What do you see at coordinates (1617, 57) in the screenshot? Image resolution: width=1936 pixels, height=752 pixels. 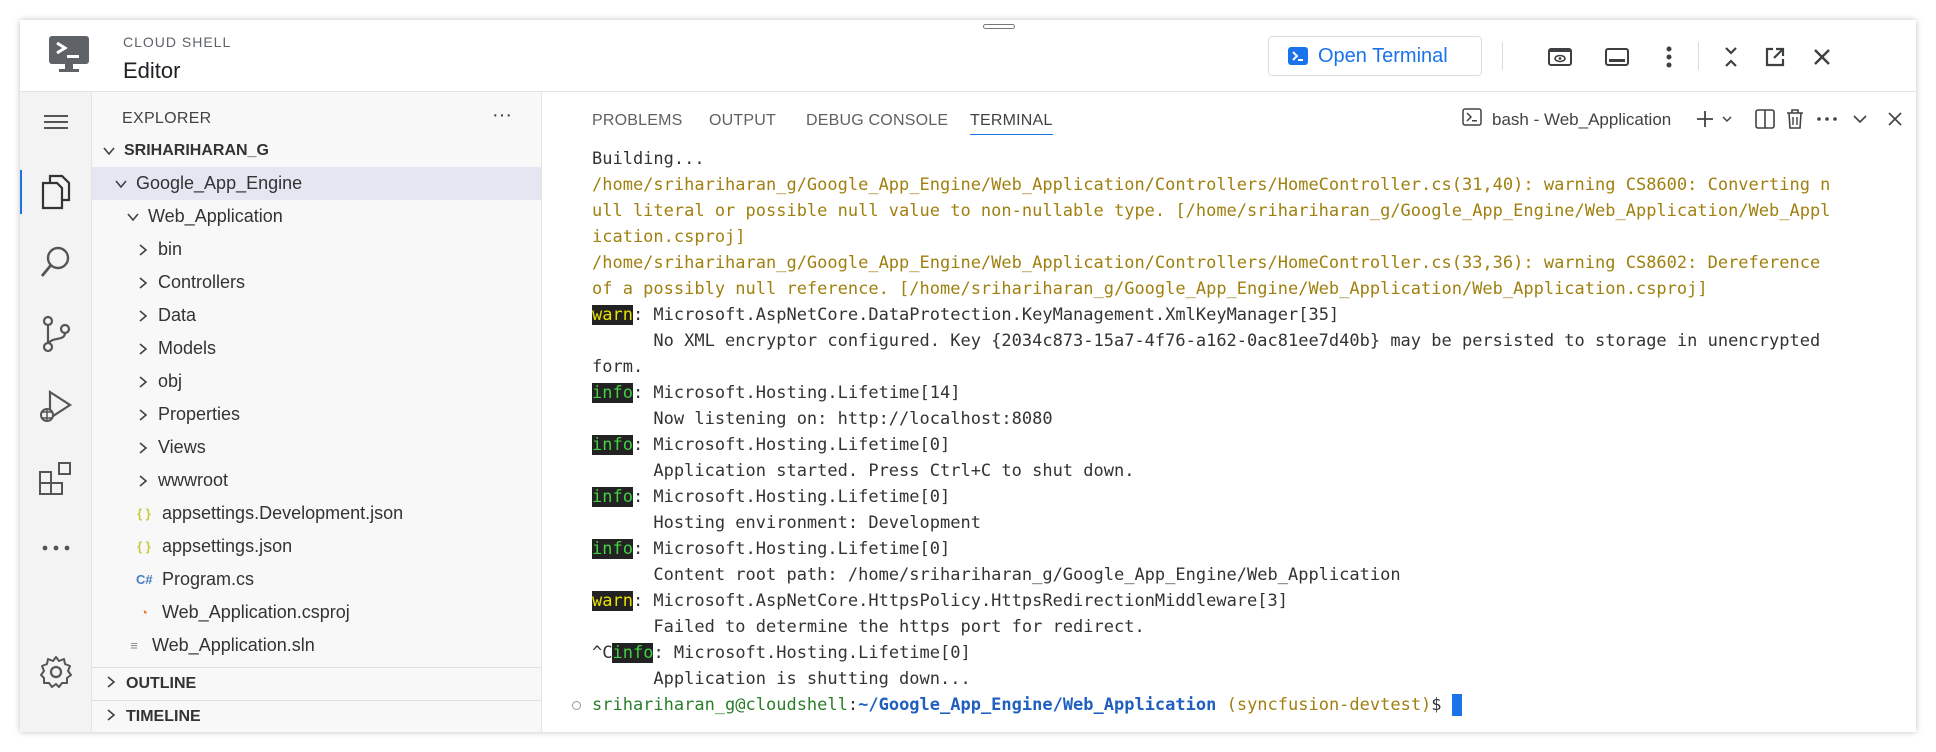 I see `toggle-panel-icon` at bounding box center [1617, 57].